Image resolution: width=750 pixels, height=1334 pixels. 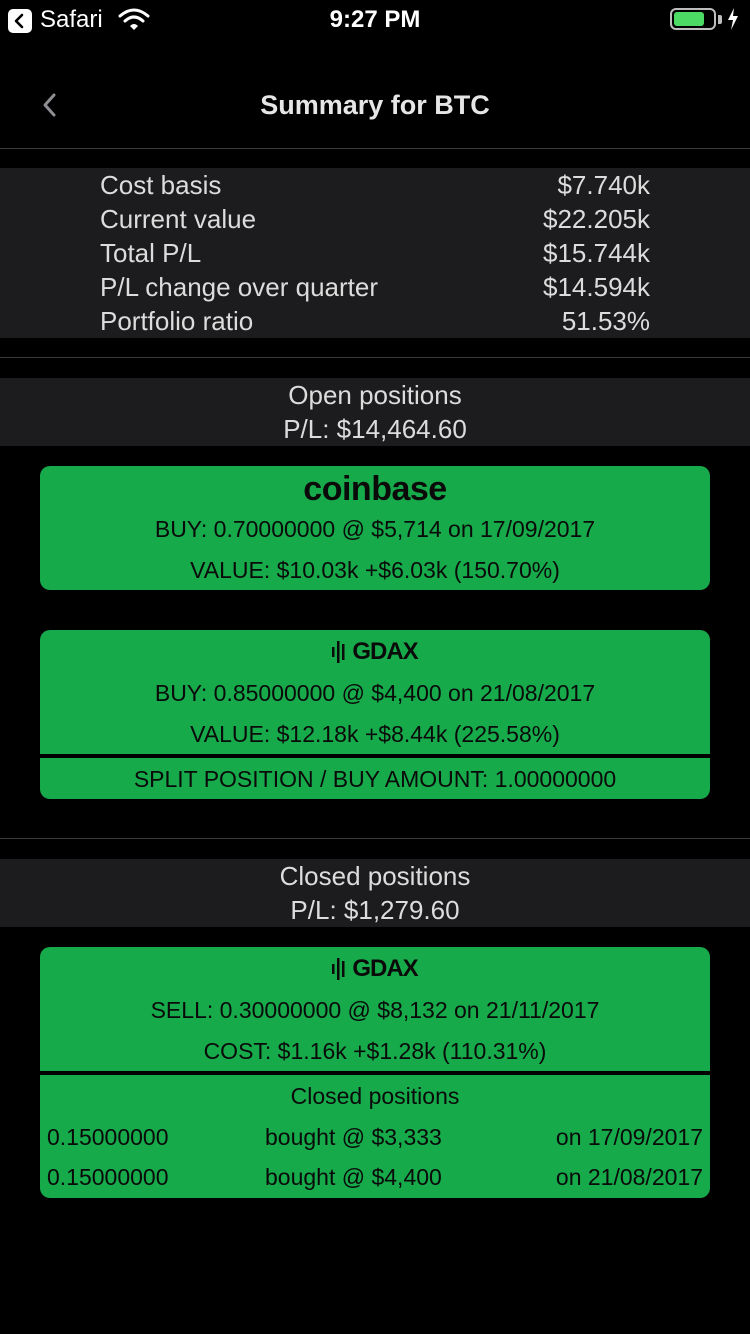 I want to click on section-title: Open positions, so click(x=375, y=395).